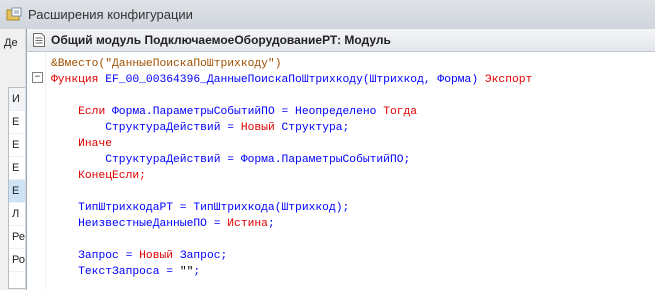 The width and height of the screenshot is (655, 290). I want to click on code-token: "", so click(186, 272).